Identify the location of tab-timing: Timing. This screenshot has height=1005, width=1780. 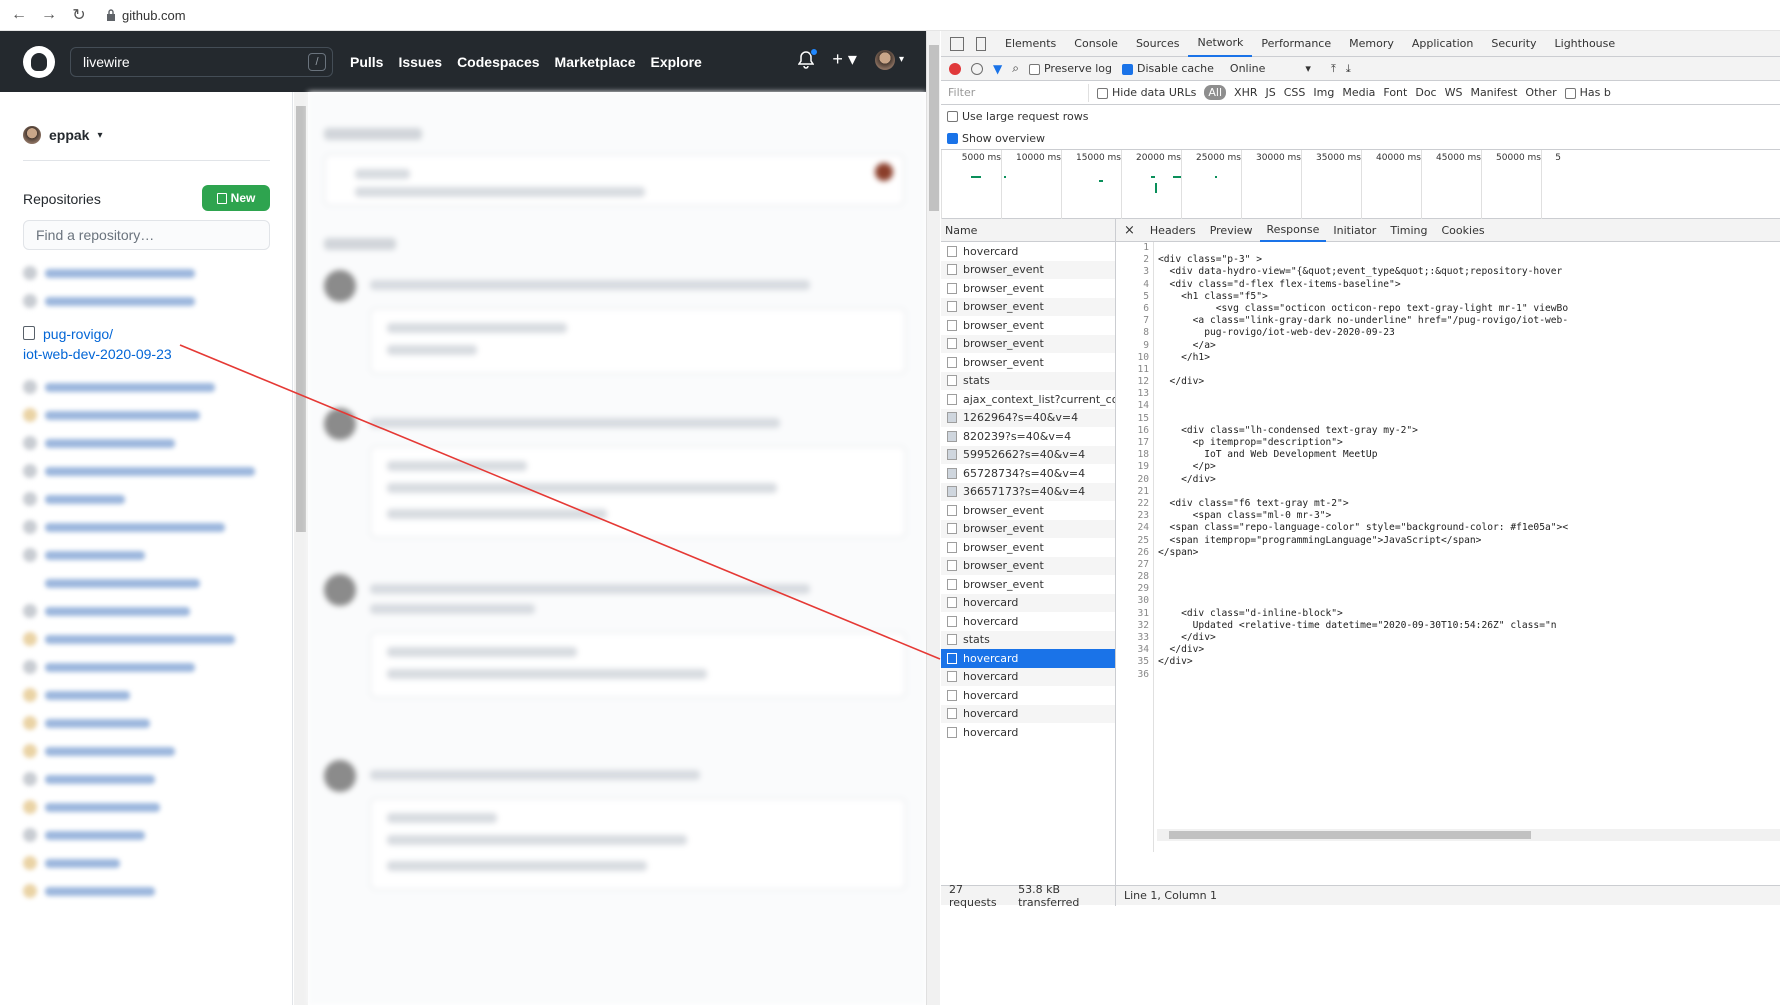
(1408, 230).